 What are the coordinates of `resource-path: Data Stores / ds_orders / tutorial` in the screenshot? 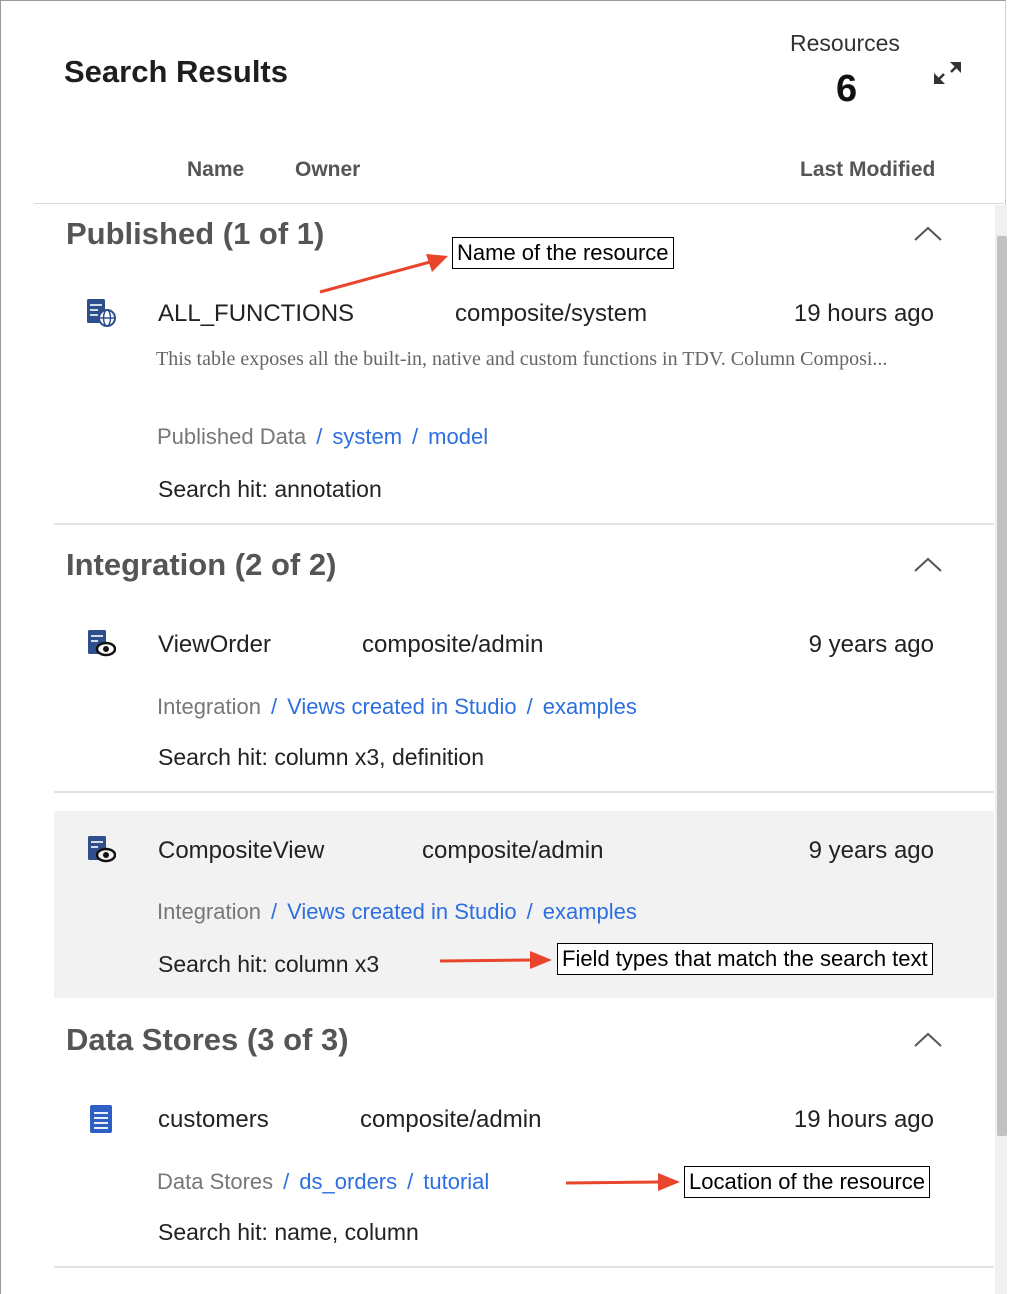 It's located at (323, 1181).